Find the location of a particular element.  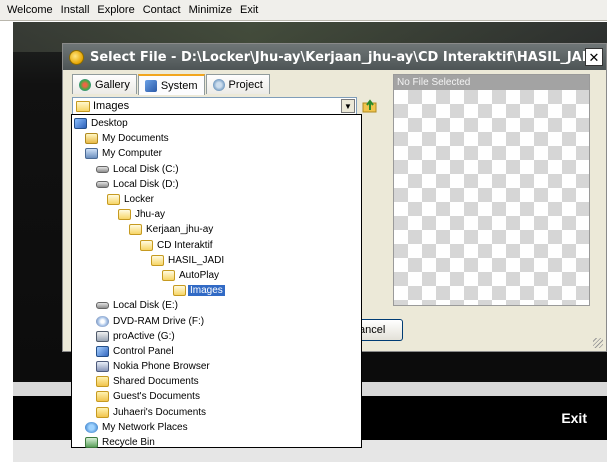

tree-item: HASIL_JADI is located at coordinates (216, 260).